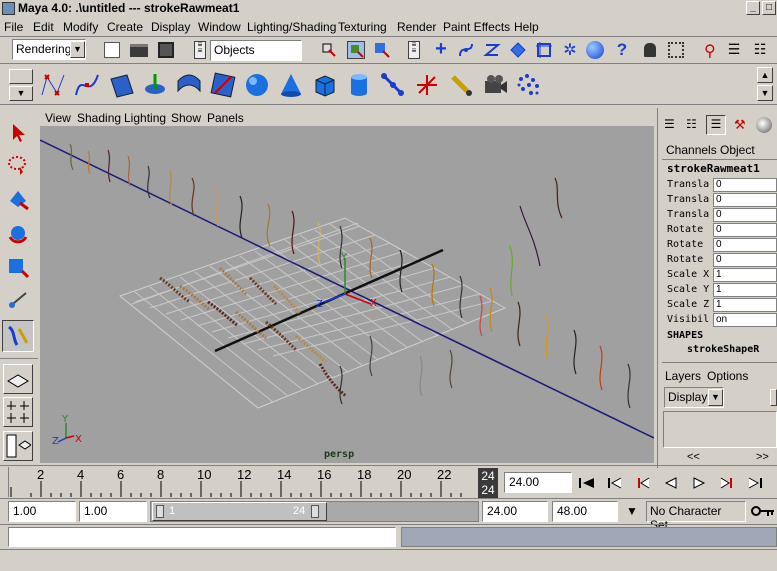 The height and width of the screenshot is (571, 777). I want to click on channel-box-toggle-icon: ☰, so click(672, 125).